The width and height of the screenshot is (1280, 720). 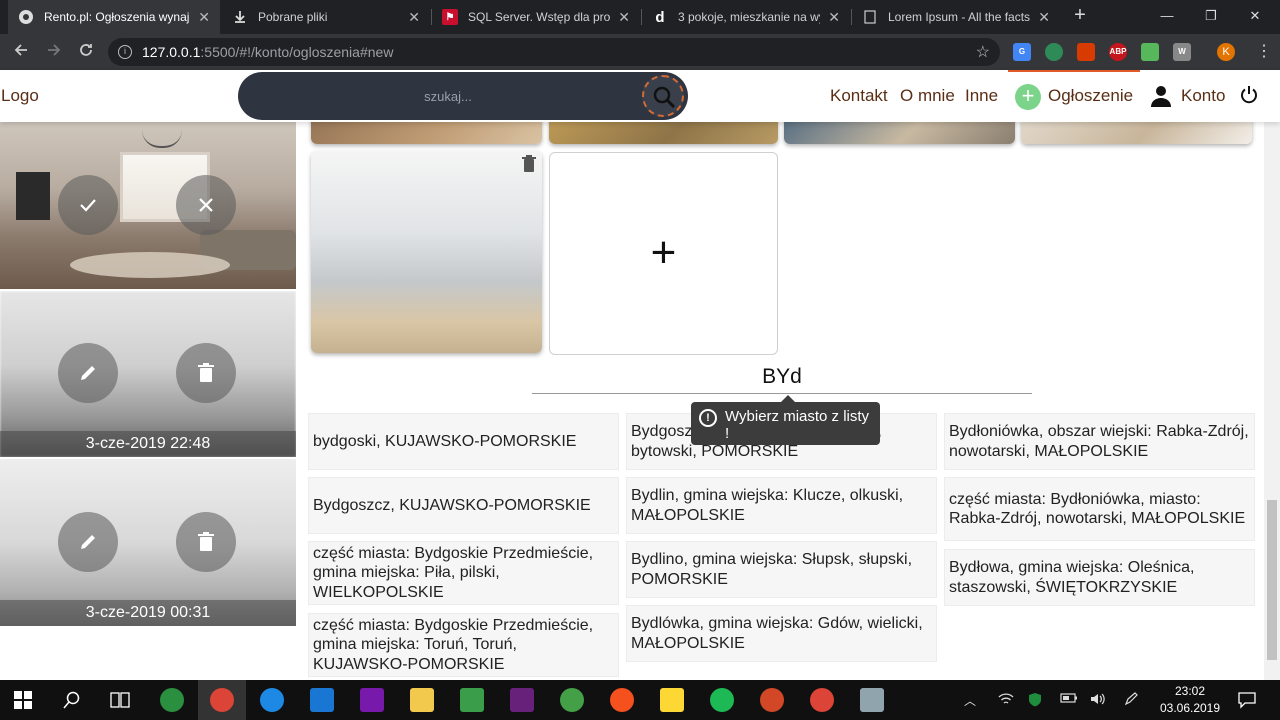 What do you see at coordinates (114, 17) in the screenshot?
I see `browser-tab-rento: Rento.pl: Ogłoszenia wynajmu ✕` at bounding box center [114, 17].